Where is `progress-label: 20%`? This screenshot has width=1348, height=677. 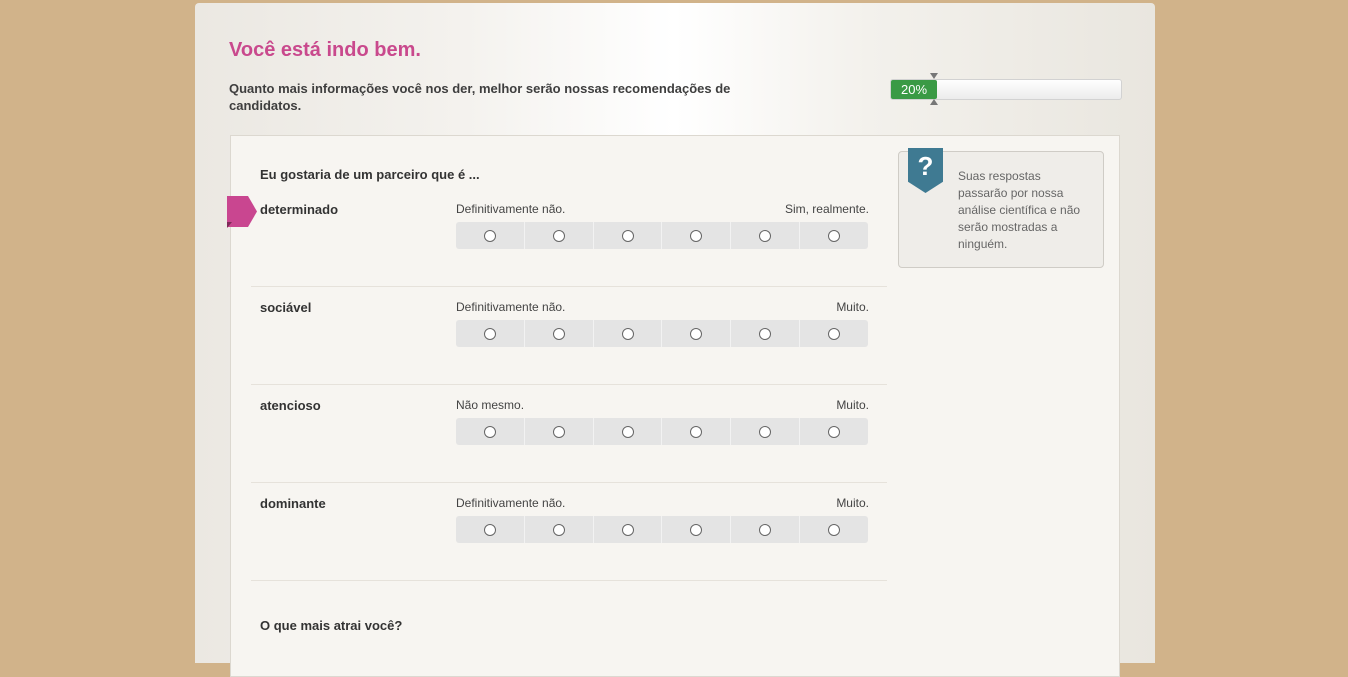 progress-label: 20% is located at coordinates (914, 89).